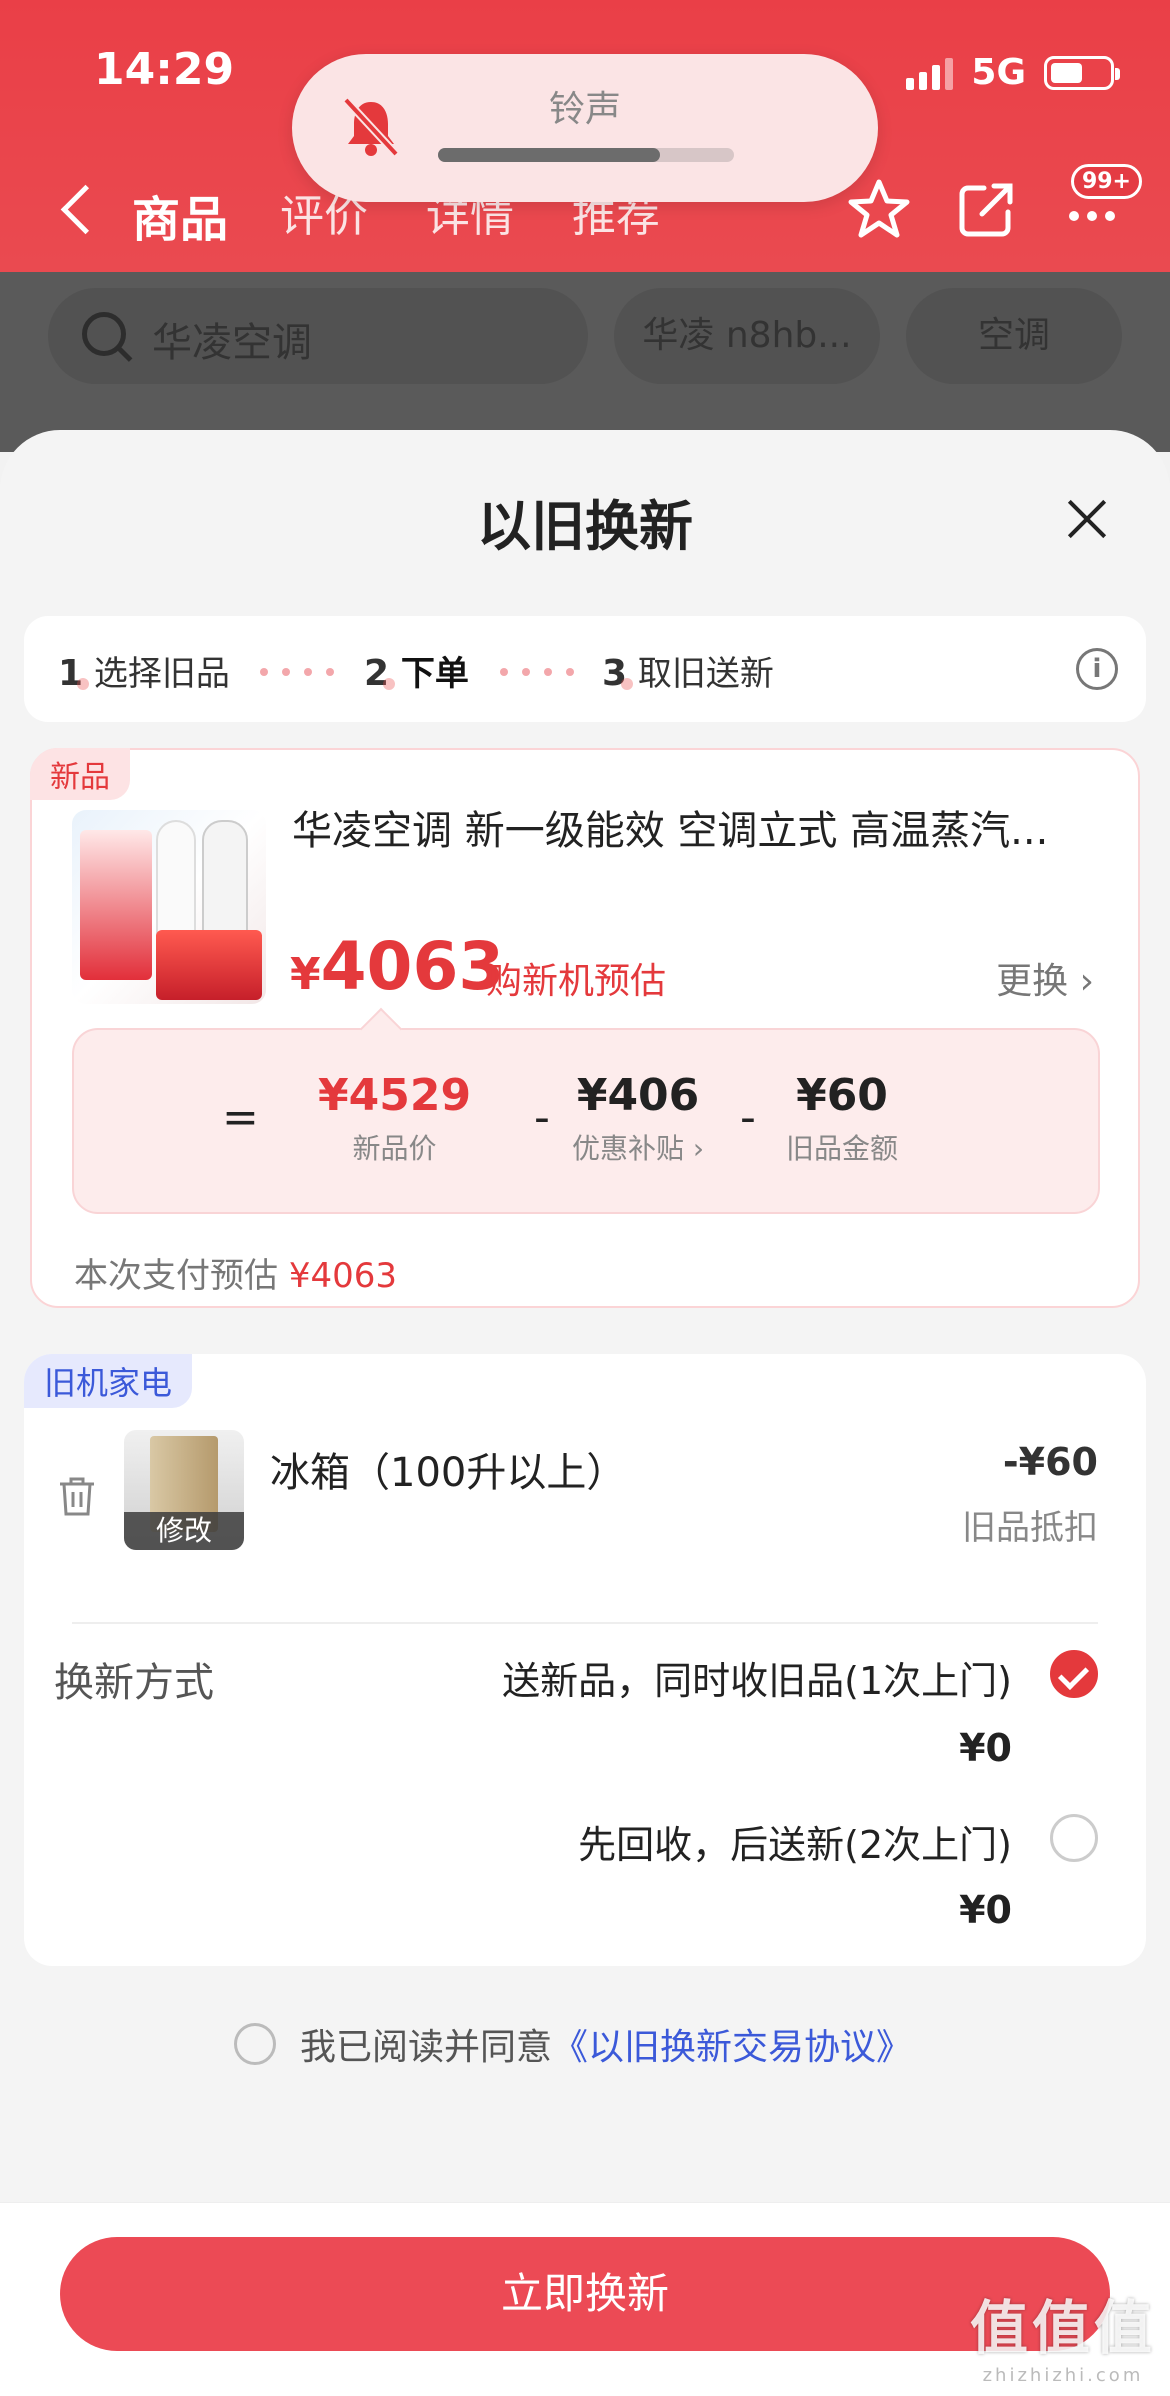  What do you see at coordinates (426, 2047) in the screenshot?
I see `agreement-text: 我已阅读并同意` at bounding box center [426, 2047].